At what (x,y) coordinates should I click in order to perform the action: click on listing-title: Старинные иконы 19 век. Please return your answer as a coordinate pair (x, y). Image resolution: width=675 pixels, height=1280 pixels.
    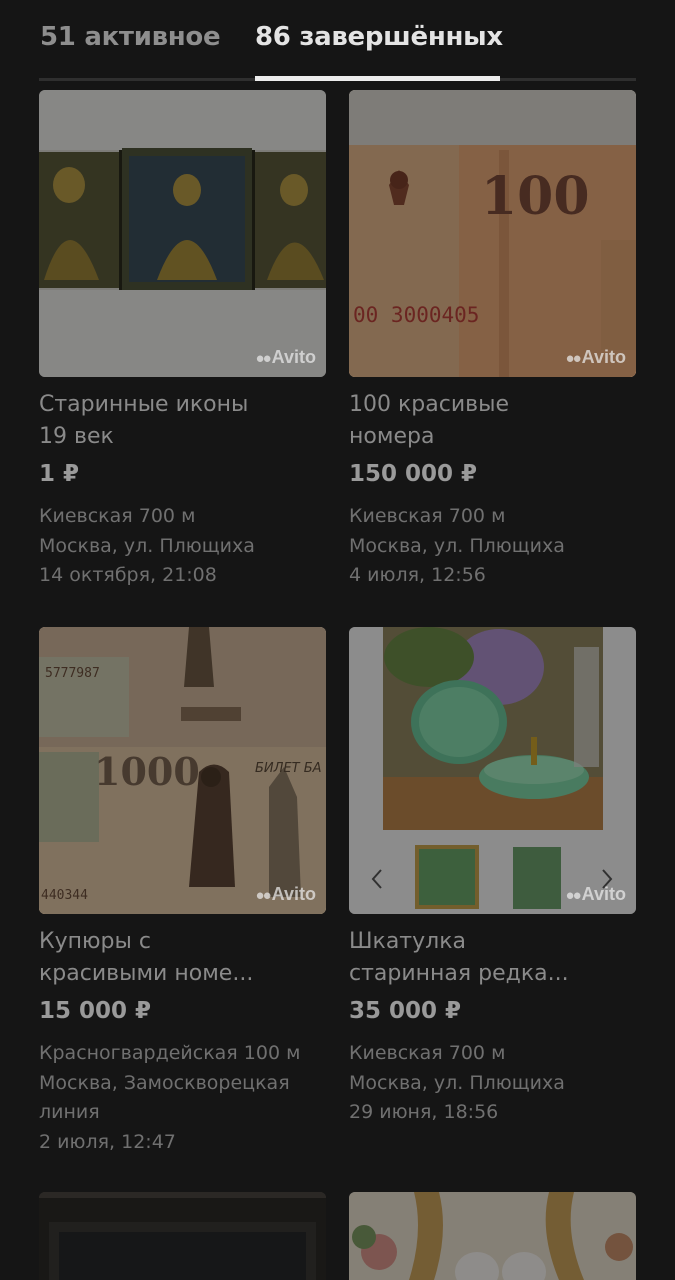
    Looking at the image, I should click on (164, 421).